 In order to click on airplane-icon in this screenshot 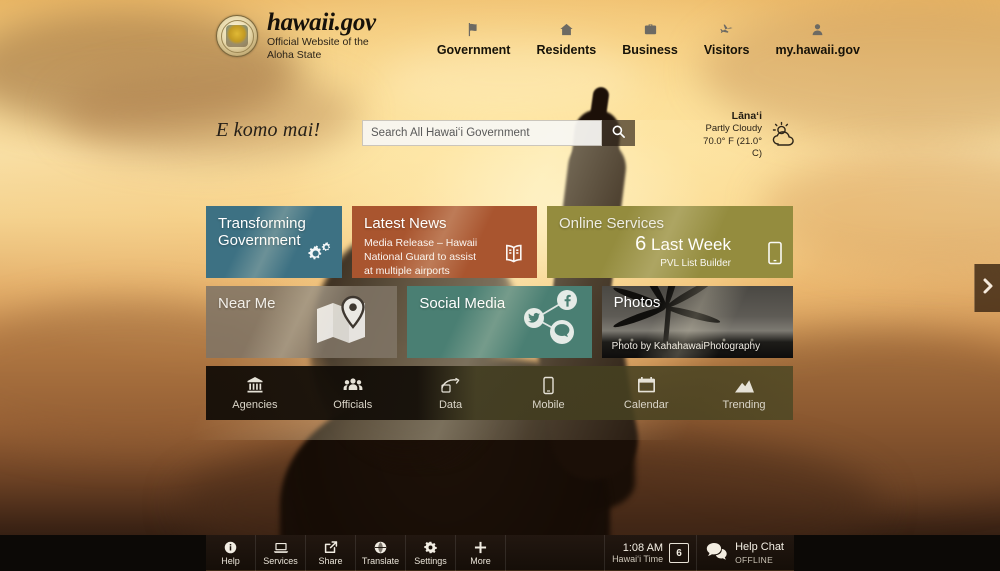, I will do `click(726, 29)`.